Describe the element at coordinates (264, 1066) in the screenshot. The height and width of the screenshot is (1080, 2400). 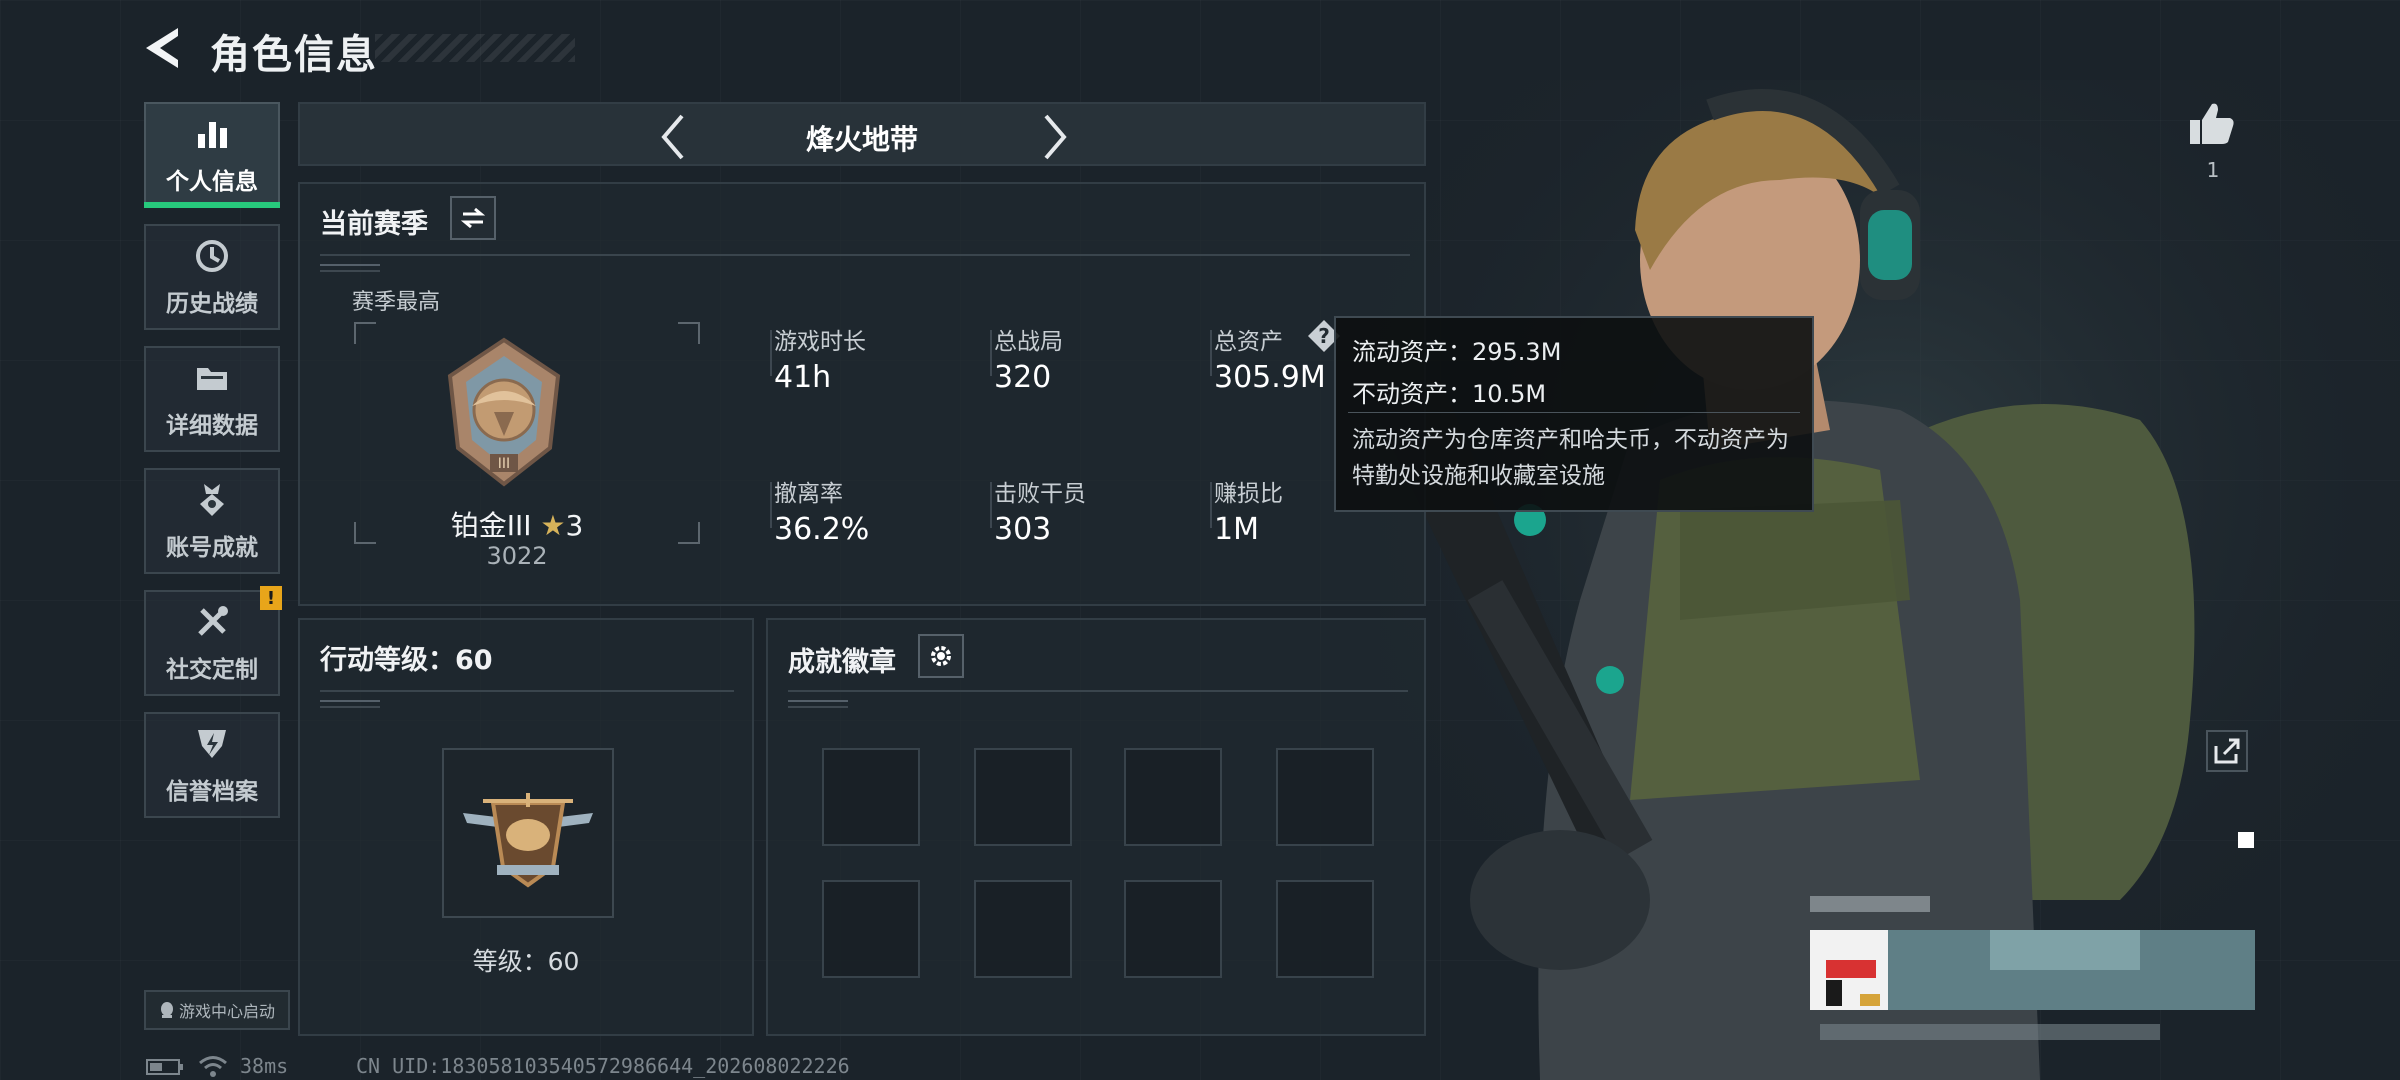
I see `latency-text: 38ms` at that location.